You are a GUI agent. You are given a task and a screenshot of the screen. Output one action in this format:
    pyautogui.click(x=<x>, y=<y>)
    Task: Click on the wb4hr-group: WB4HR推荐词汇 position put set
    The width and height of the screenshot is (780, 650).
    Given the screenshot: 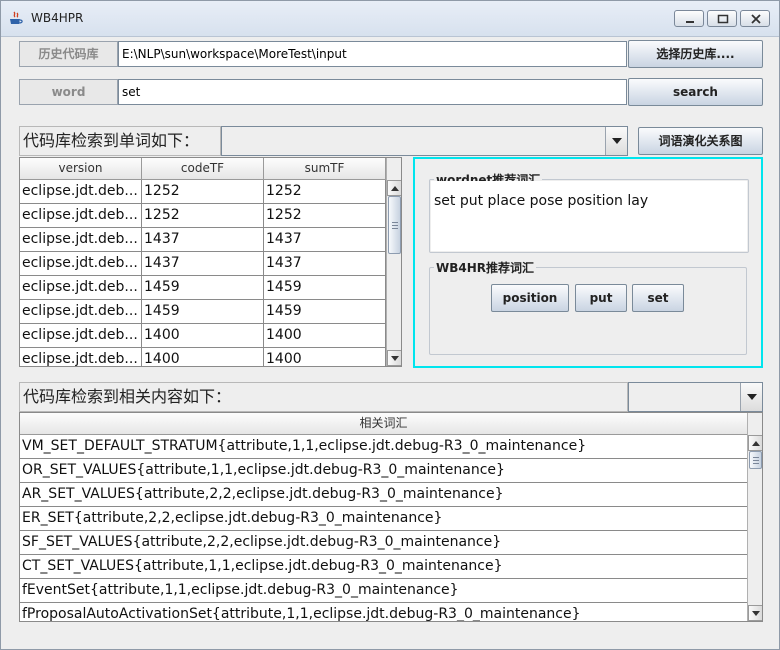 What is the action you would take?
    pyautogui.click(x=588, y=307)
    